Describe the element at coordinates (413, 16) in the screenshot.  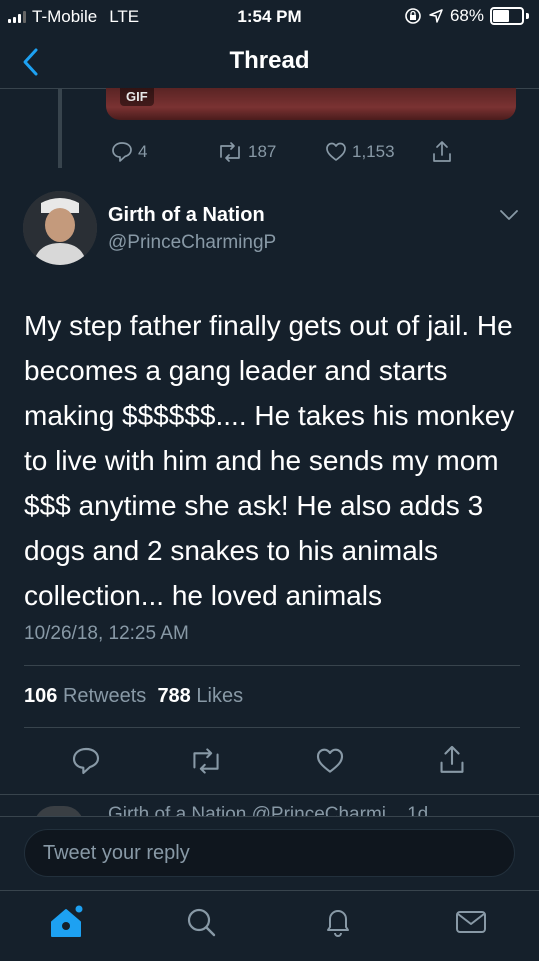
I see `rotation-lock-icon` at that location.